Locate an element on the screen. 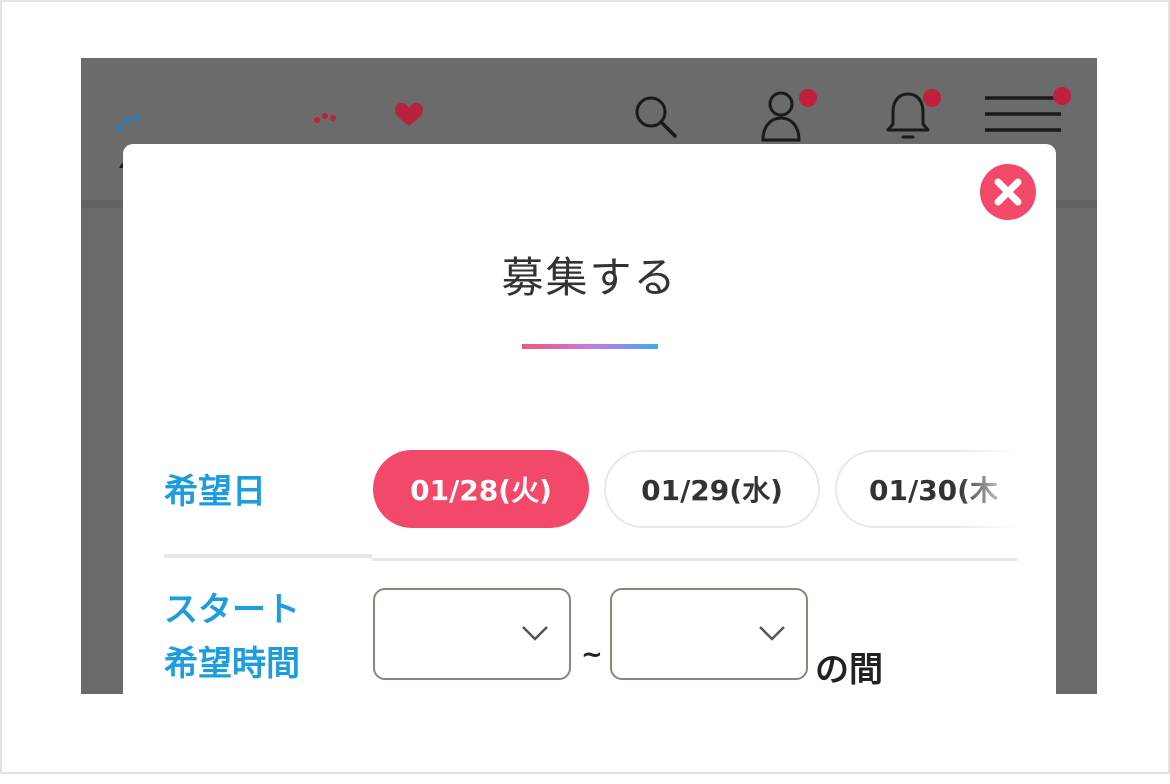 Image resolution: width=1170 pixels, height=784 pixels. date-chip-0128: 01/28(火) is located at coordinates (481, 489).